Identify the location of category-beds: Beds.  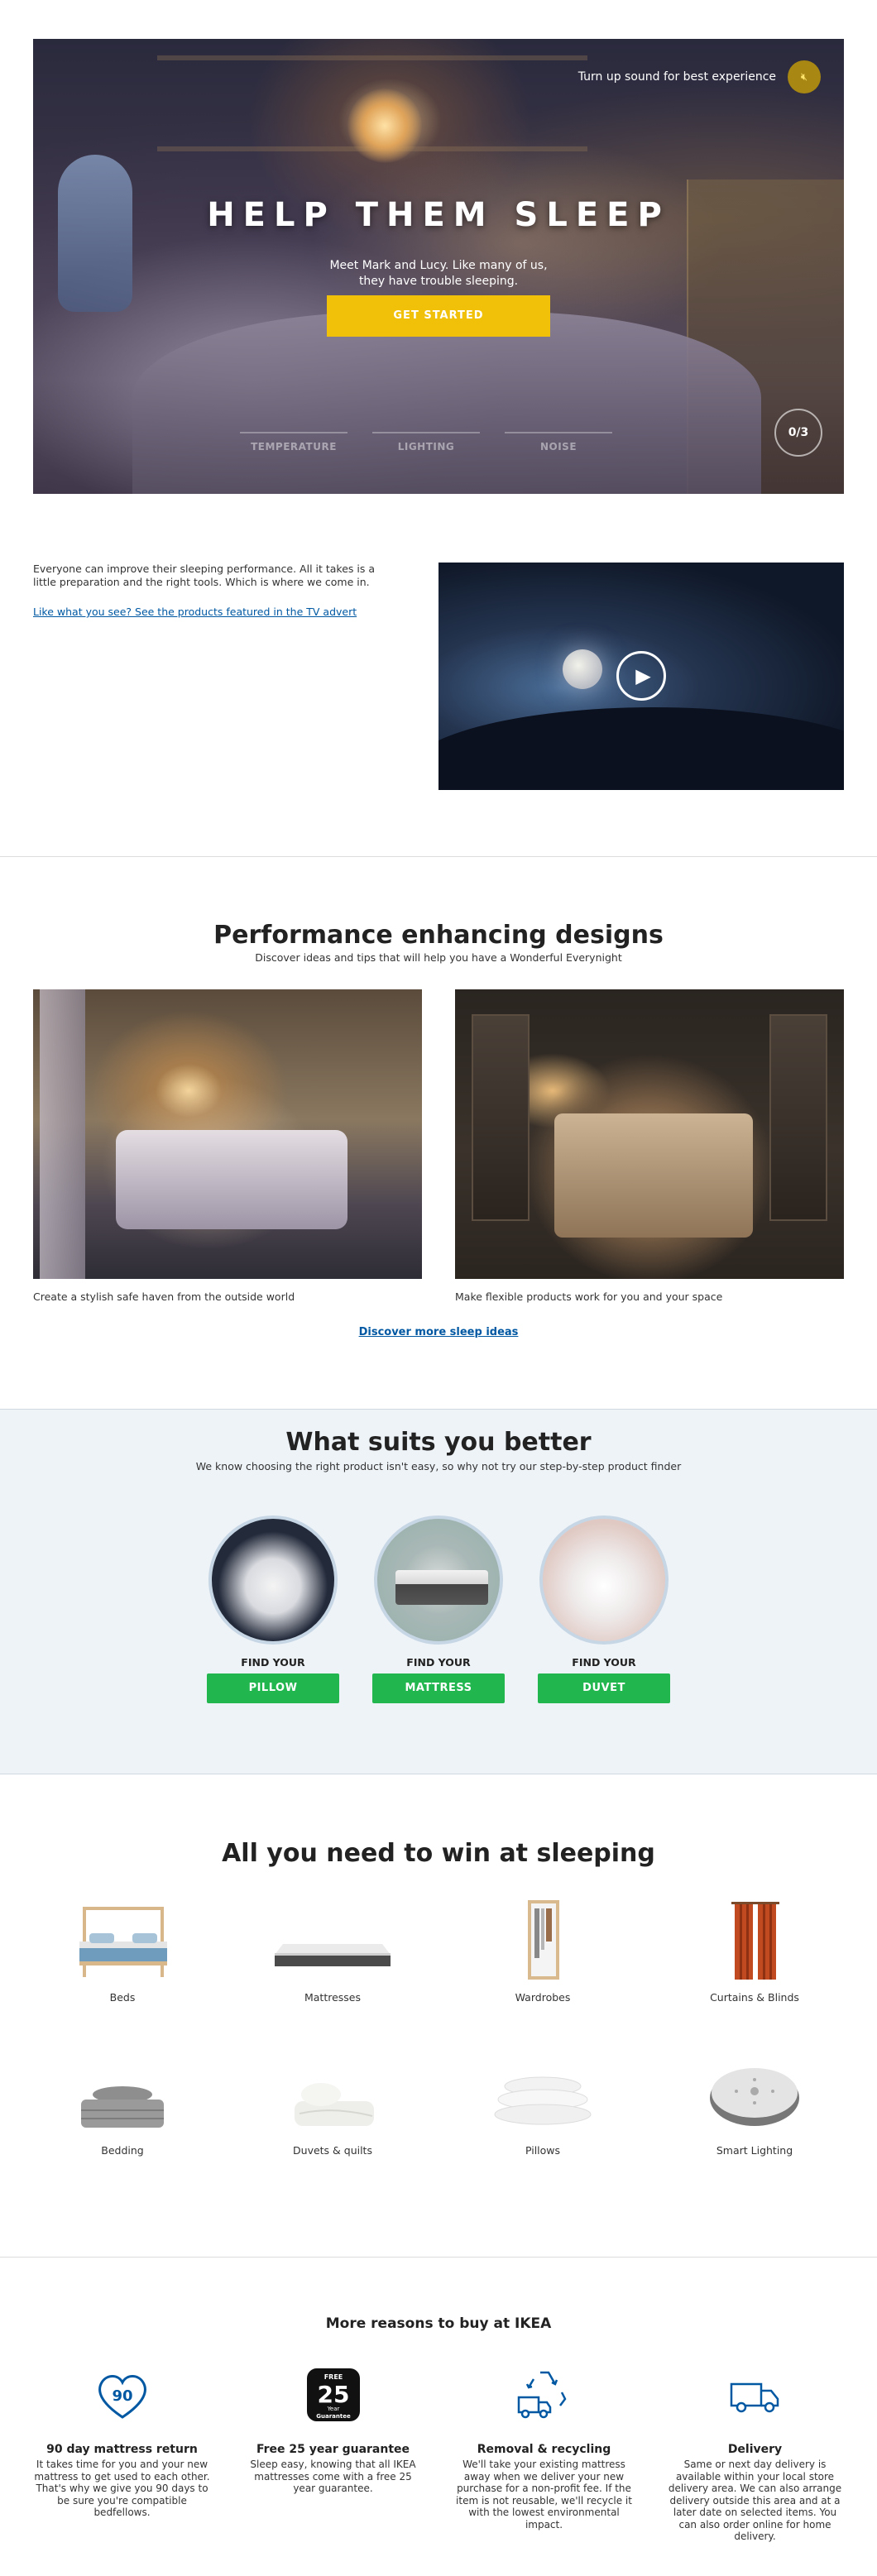
(122, 1951).